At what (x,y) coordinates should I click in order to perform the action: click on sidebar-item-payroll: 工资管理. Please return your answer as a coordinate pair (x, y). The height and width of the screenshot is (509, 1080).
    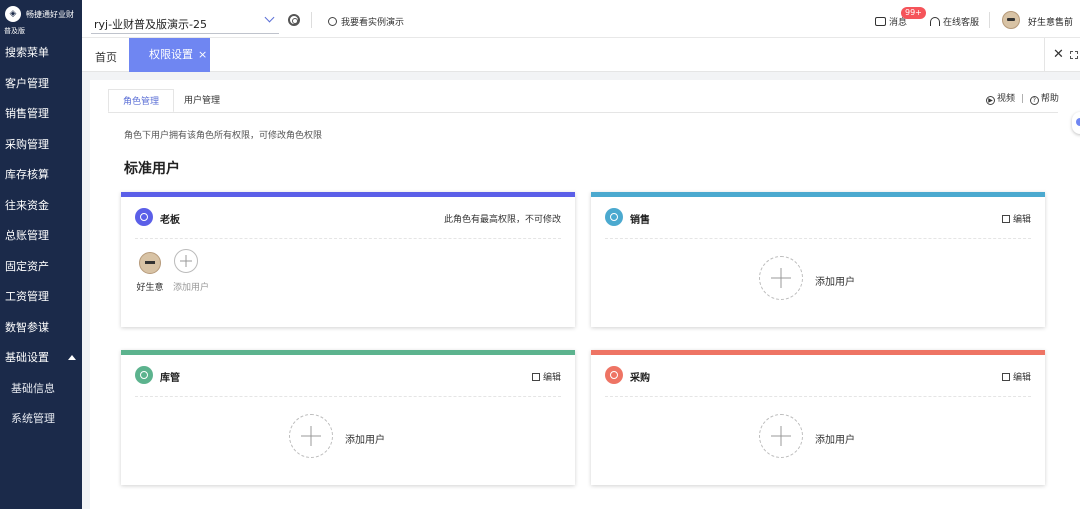
    Looking at the image, I should click on (41, 297).